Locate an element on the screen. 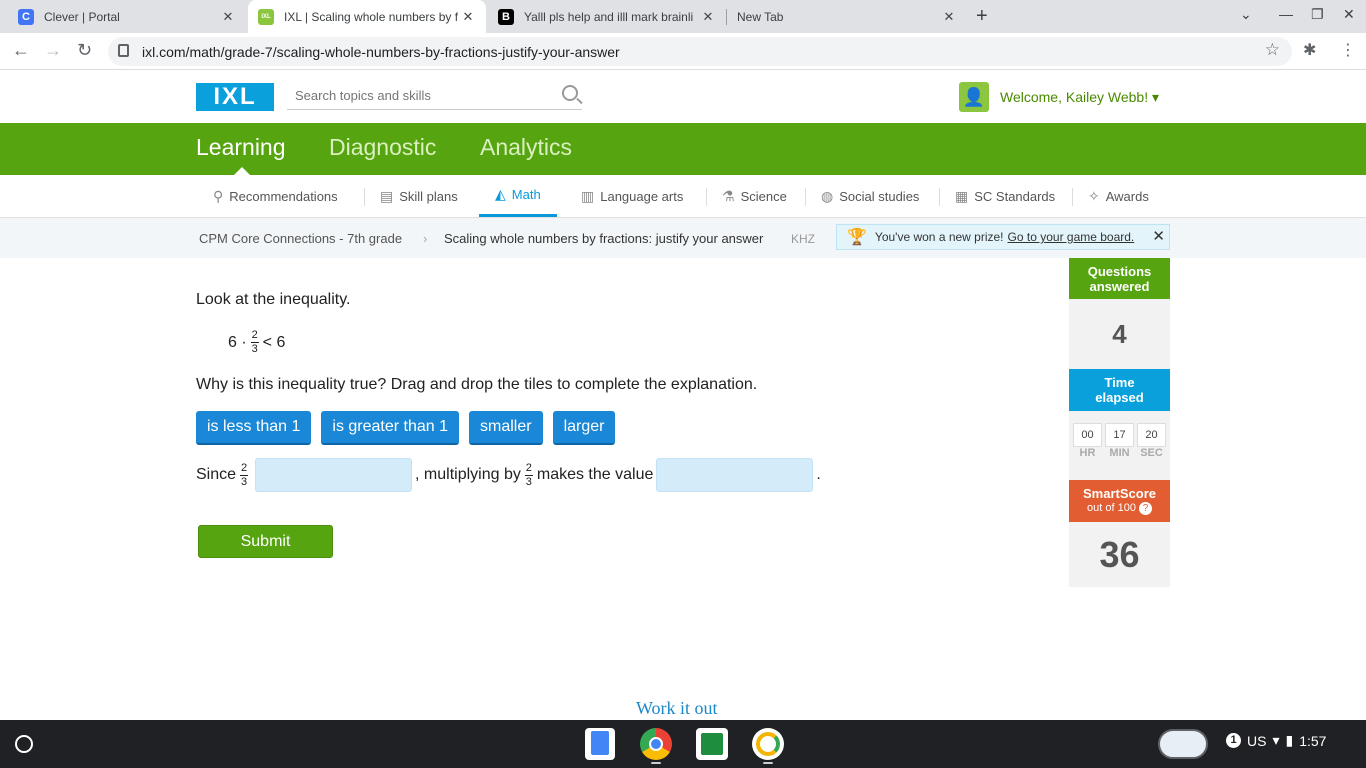 The height and width of the screenshot is (768, 1366). main-nav: Learning Diagnostic Analytics is located at coordinates (683, 149).